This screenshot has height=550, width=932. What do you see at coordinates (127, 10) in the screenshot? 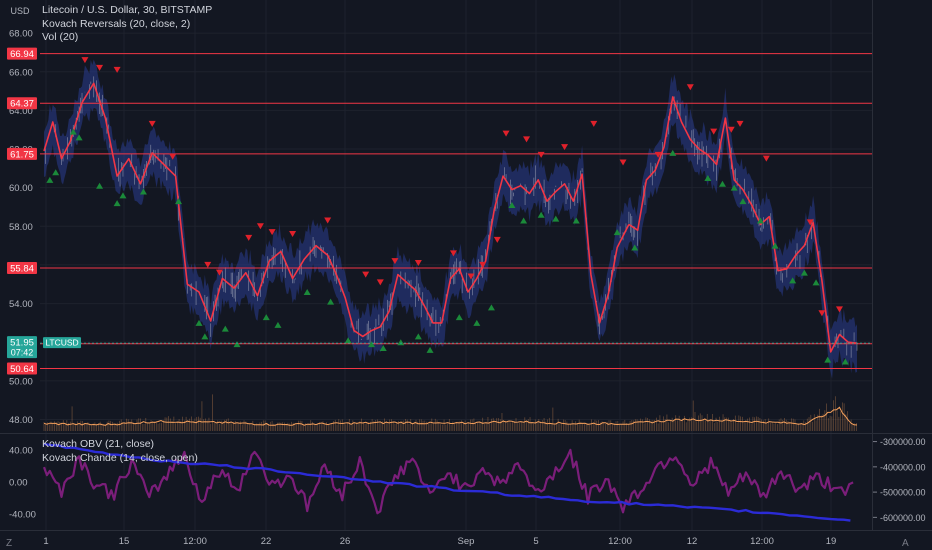
I see `symbol-legend: Litecoin / U.S. Dollar, 30, BITSTAMP` at bounding box center [127, 10].